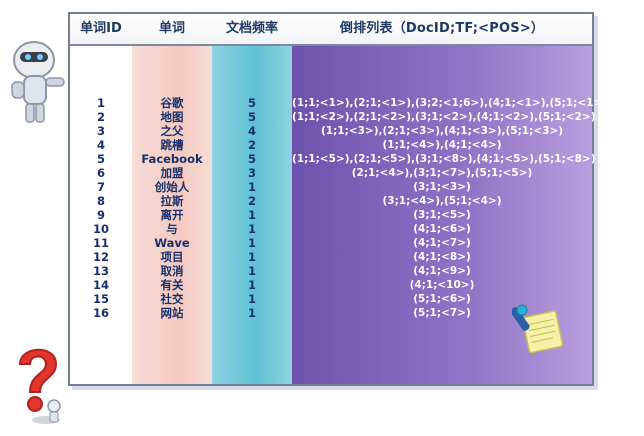 Image resolution: width=644 pixels, height=436 pixels. Describe the element at coordinates (172, 243) in the screenshot. I see `word: Wave` at that location.